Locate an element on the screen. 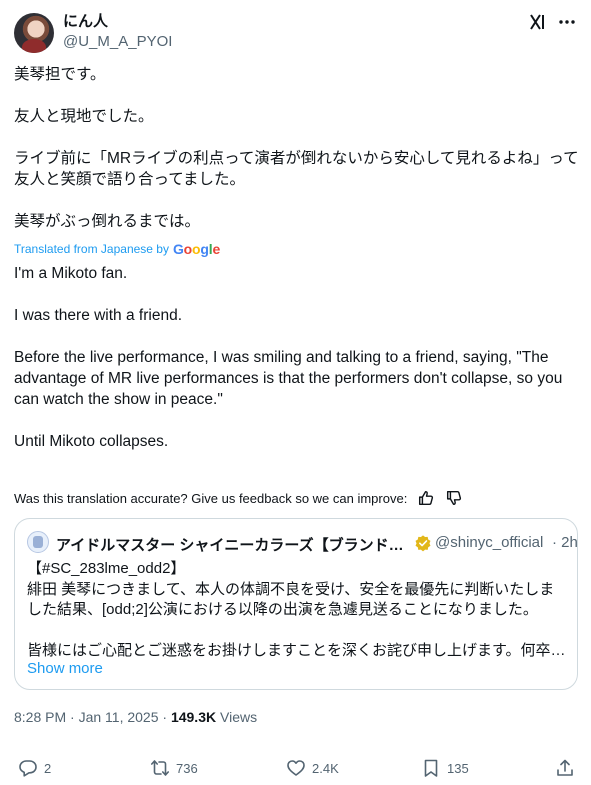 The width and height of the screenshot is (591, 785). like-icon is located at coordinates (296, 768).